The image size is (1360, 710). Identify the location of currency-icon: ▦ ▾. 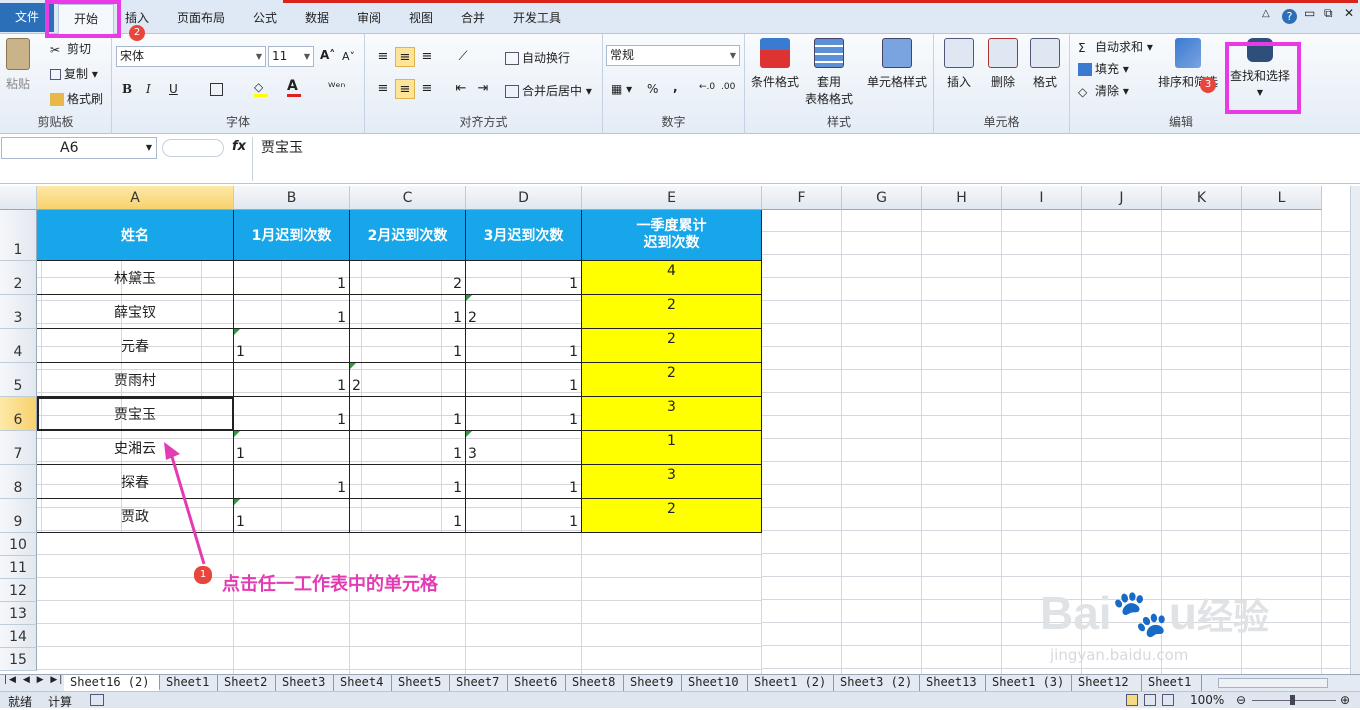
(621, 89).